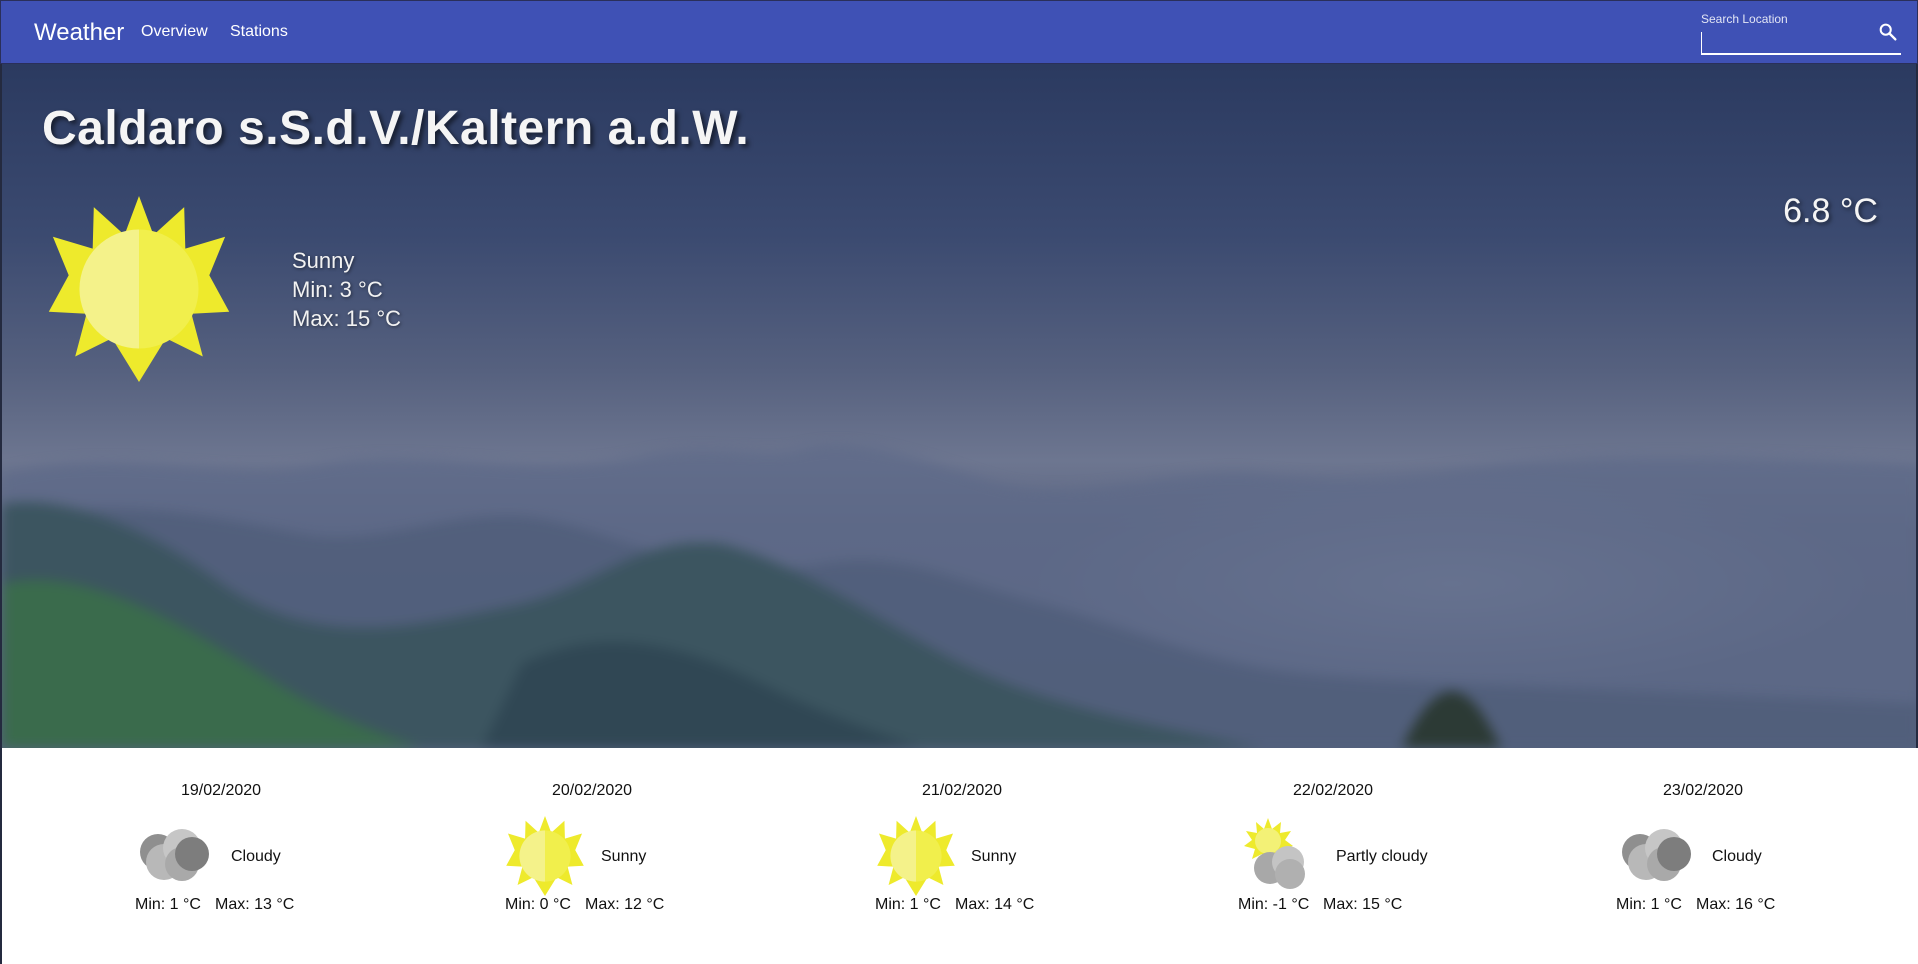  Describe the element at coordinates (592, 790) in the screenshot. I see `forecast-date: 20/02/2020` at that location.